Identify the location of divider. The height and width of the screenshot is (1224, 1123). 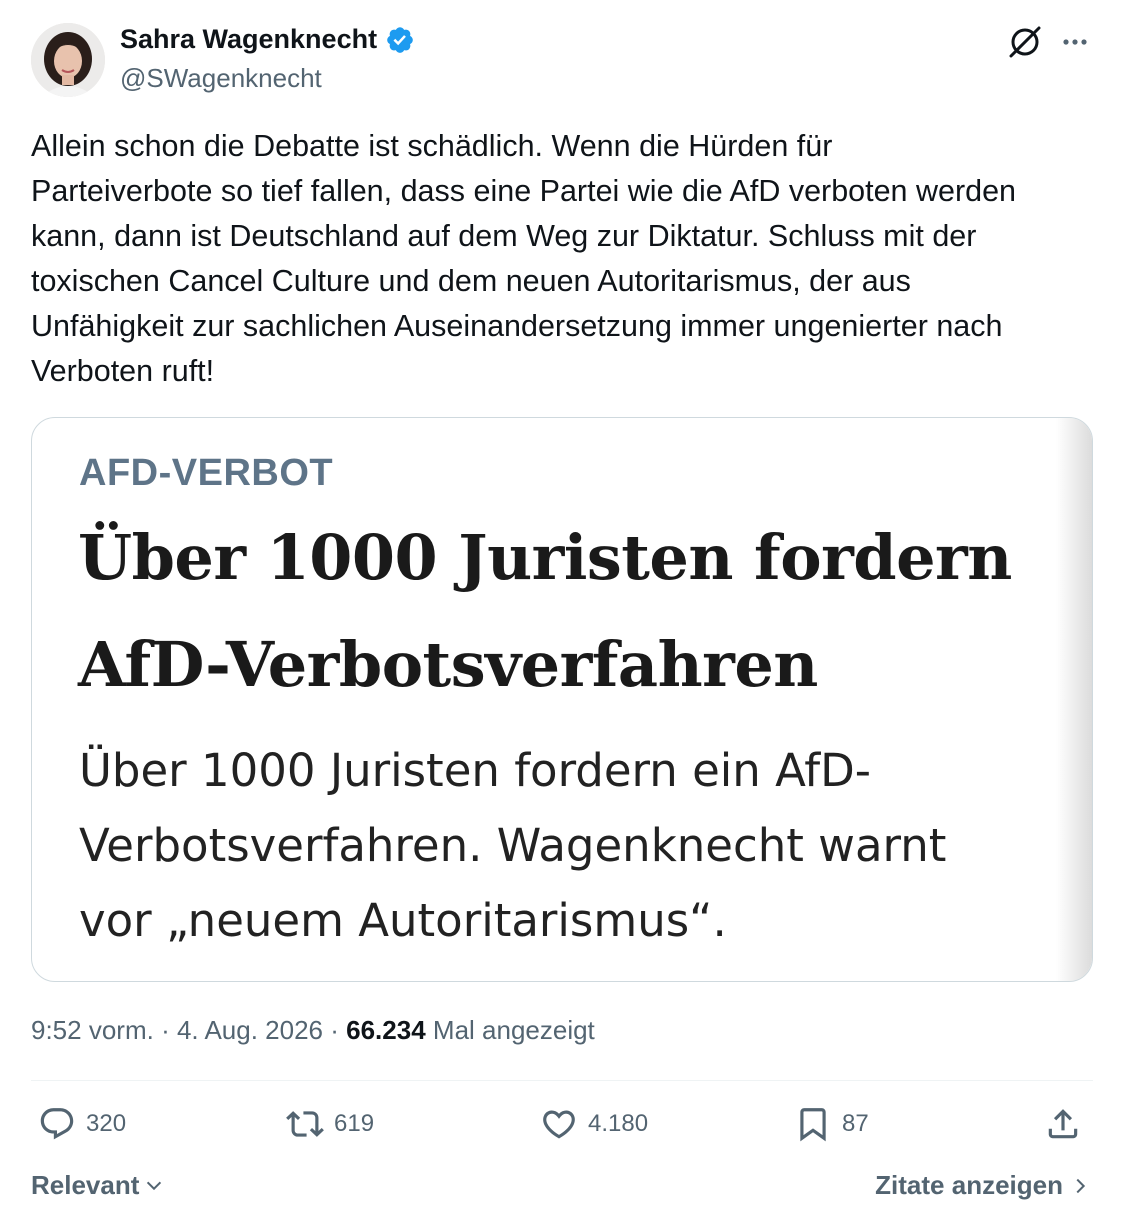
(562, 1080).